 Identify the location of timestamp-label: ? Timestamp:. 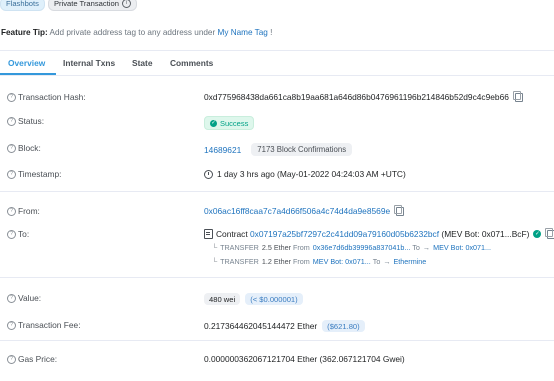
(34, 174).